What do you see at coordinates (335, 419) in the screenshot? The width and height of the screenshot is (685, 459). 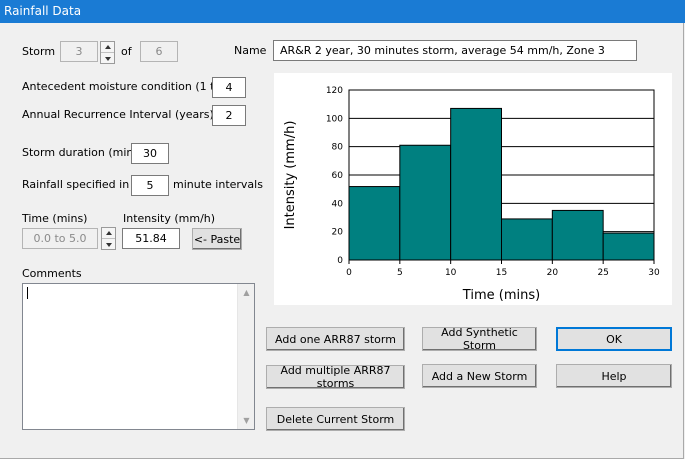 I see `delete-current-storm-button: Delete Current Storm` at bounding box center [335, 419].